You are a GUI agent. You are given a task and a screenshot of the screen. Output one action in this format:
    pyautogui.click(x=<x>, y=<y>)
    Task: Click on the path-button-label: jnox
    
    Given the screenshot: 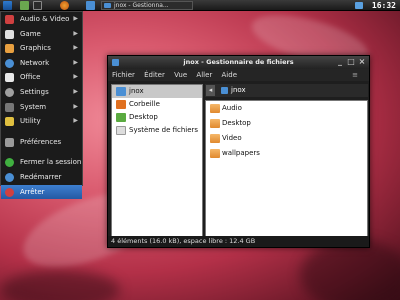 What is the action you would take?
    pyautogui.click(x=238, y=90)
    